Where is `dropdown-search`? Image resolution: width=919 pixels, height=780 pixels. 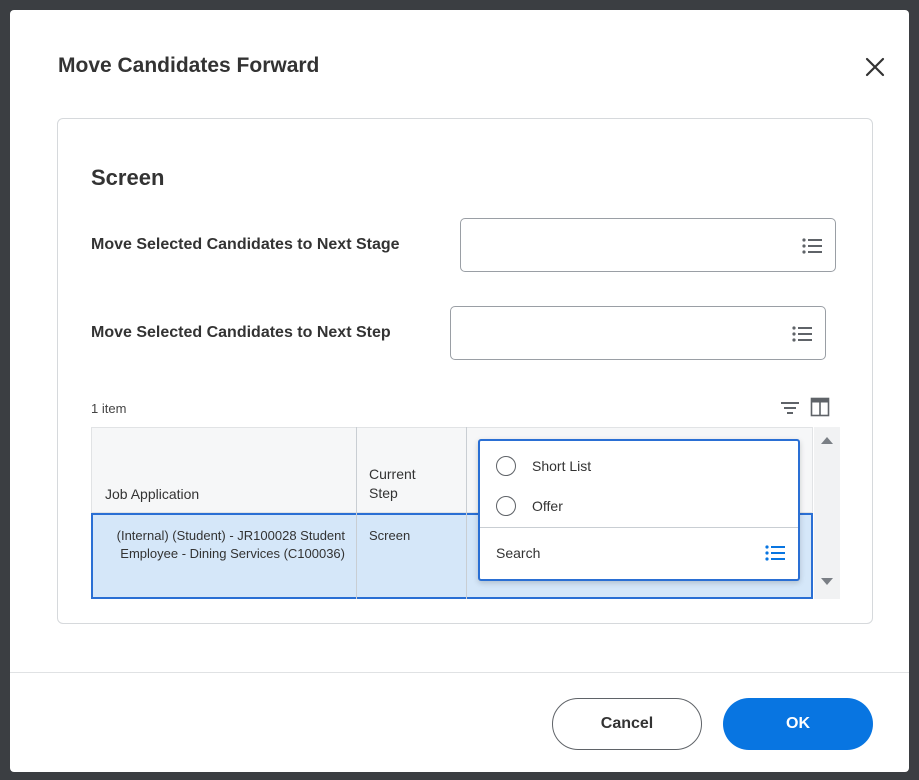 dropdown-search is located at coordinates (639, 553).